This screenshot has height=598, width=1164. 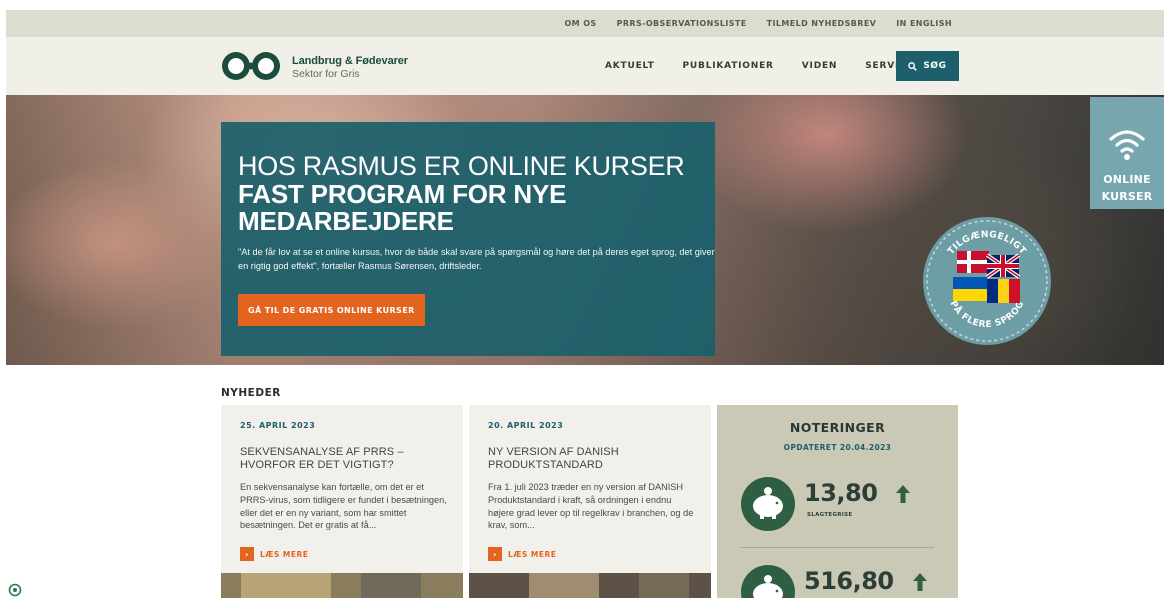 What do you see at coordinates (837, 427) in the screenshot?
I see `notes-title: NOTERINGER` at bounding box center [837, 427].